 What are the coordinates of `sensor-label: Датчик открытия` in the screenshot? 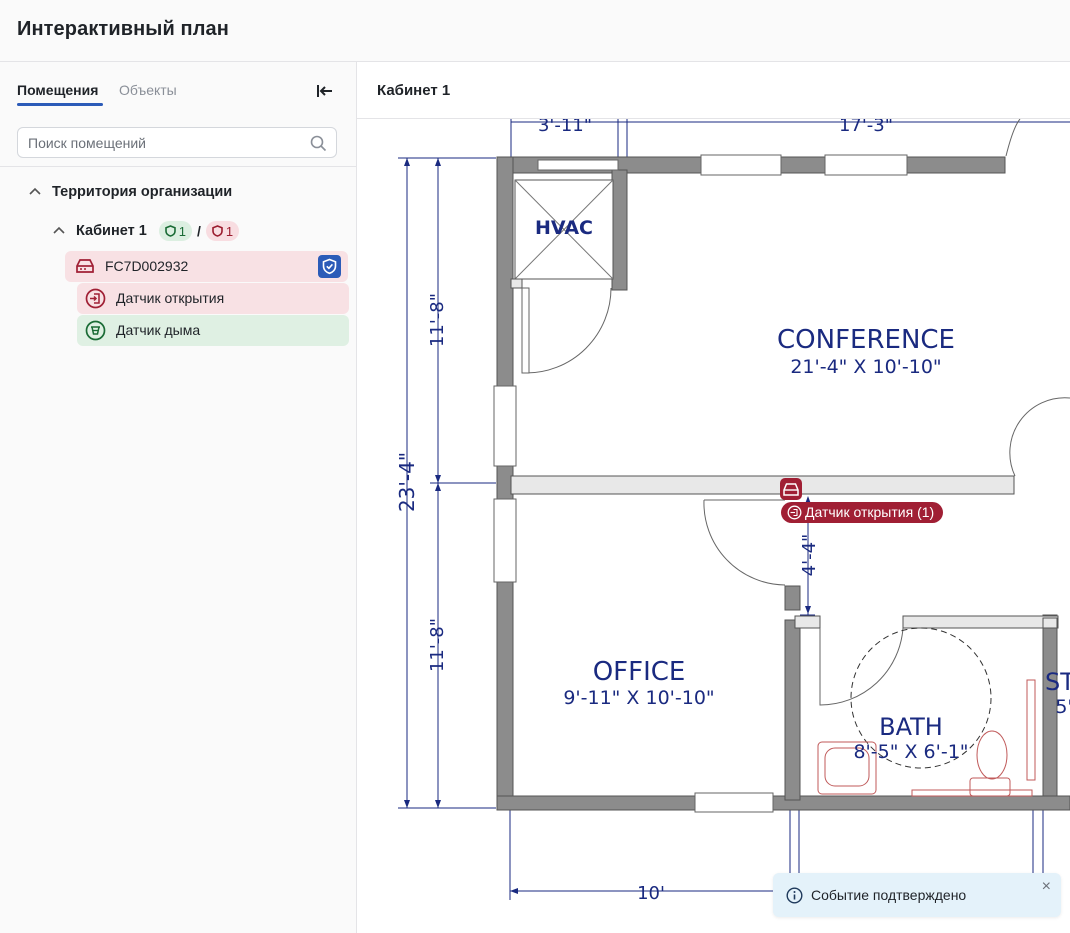 It's located at (170, 298).